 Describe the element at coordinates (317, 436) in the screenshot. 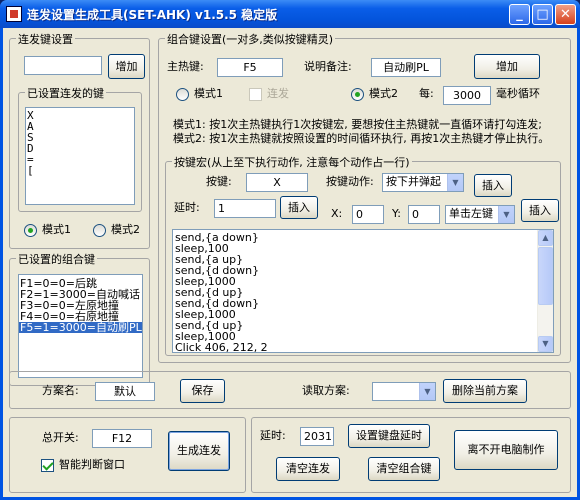

I see `keyboard-delay-input: 2031` at that location.